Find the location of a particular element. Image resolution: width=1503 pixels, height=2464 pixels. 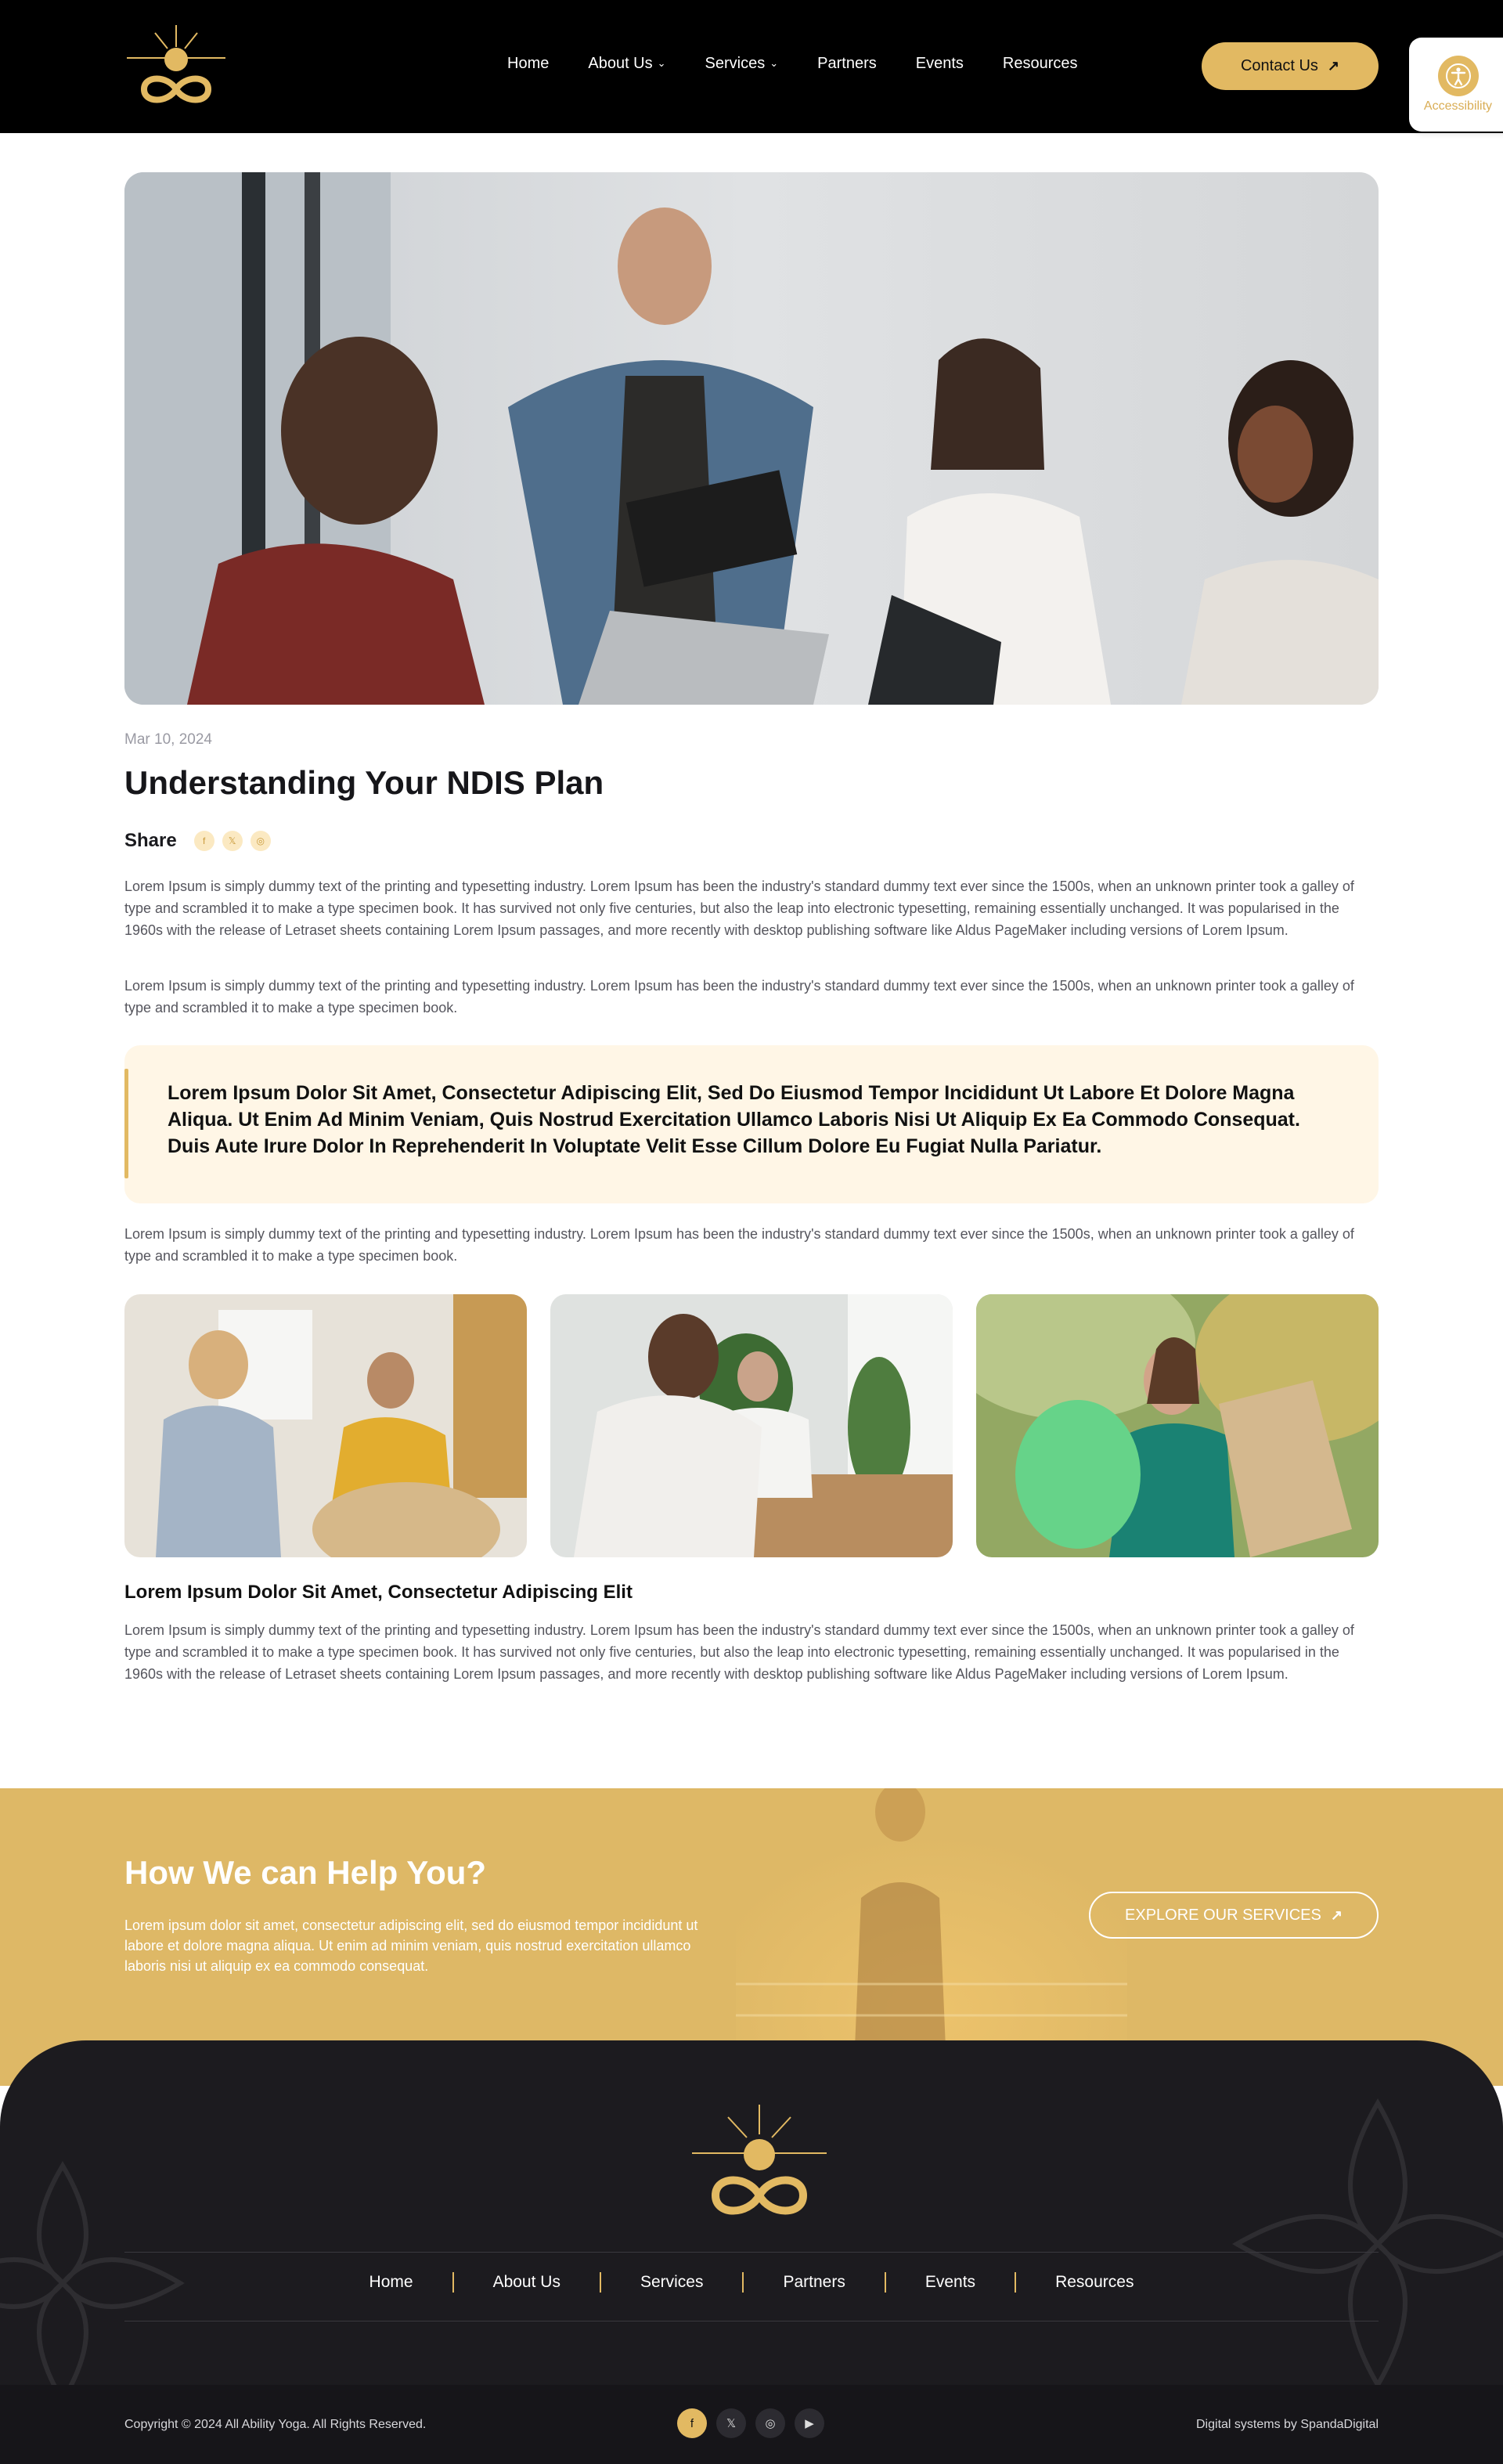

contact-us-label: Contact Us is located at coordinates (1279, 65).